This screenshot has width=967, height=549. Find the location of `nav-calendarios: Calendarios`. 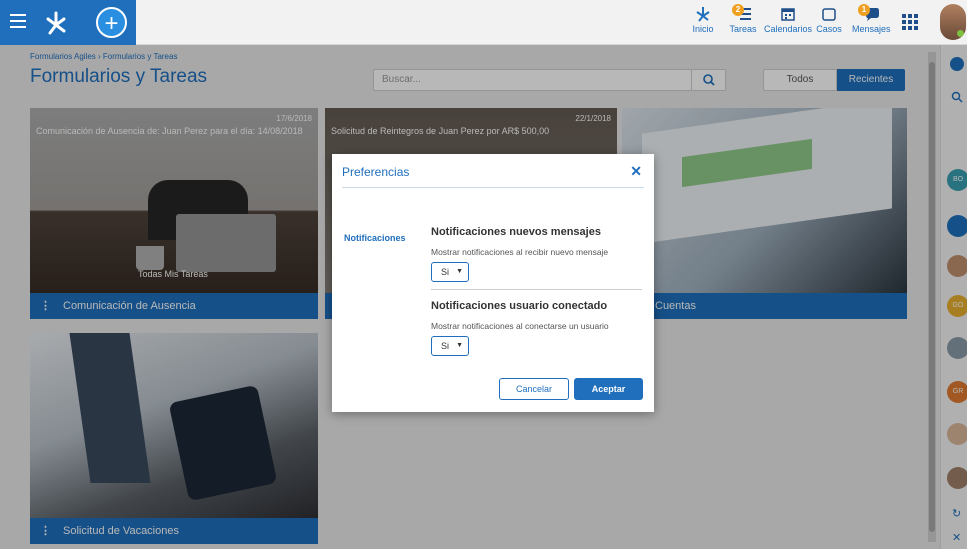

nav-calendarios: Calendarios is located at coordinates (788, 25).